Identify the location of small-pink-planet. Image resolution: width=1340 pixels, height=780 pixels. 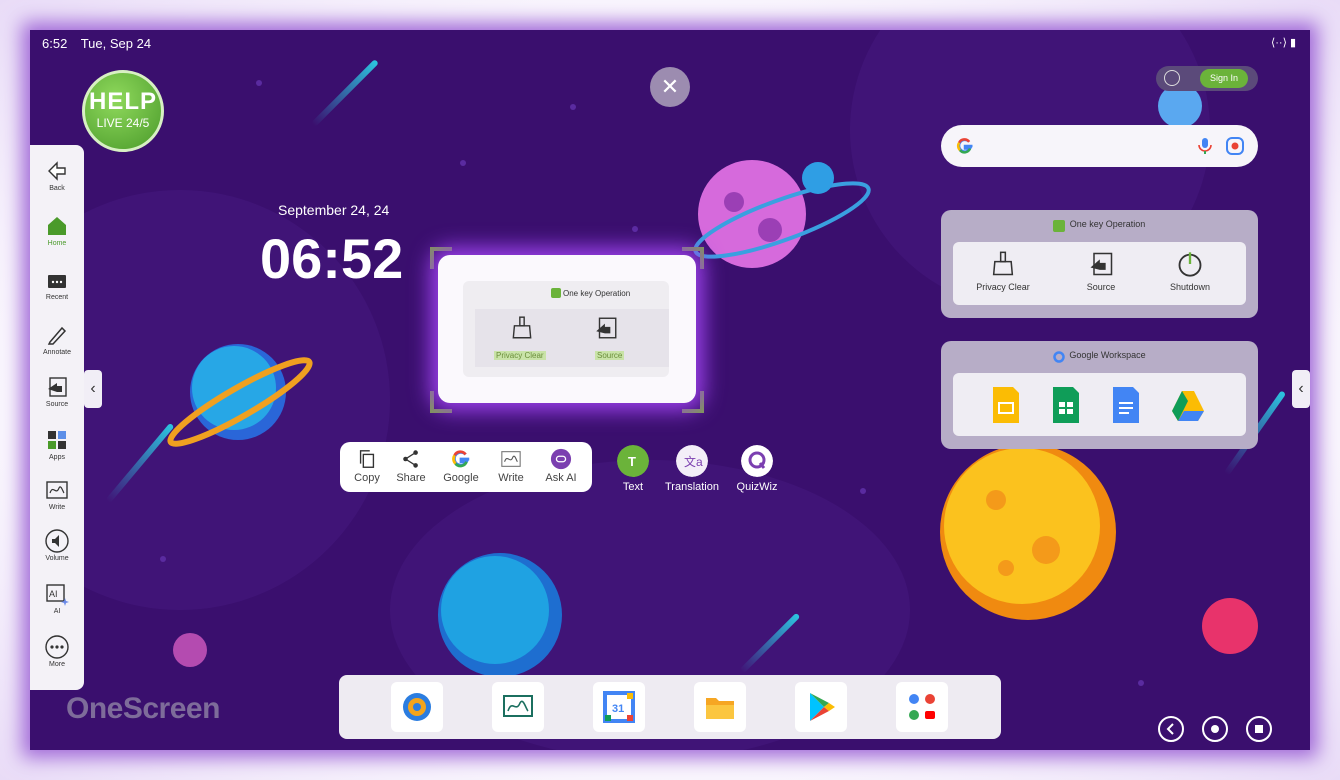
(1230, 626).